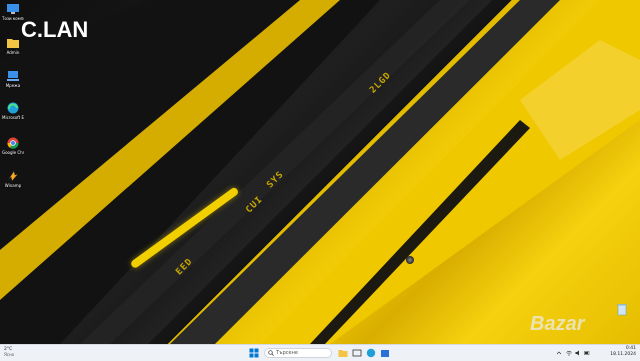 The height and width of the screenshot is (361, 640). I want to click on winamp-icon, so click(13, 176).